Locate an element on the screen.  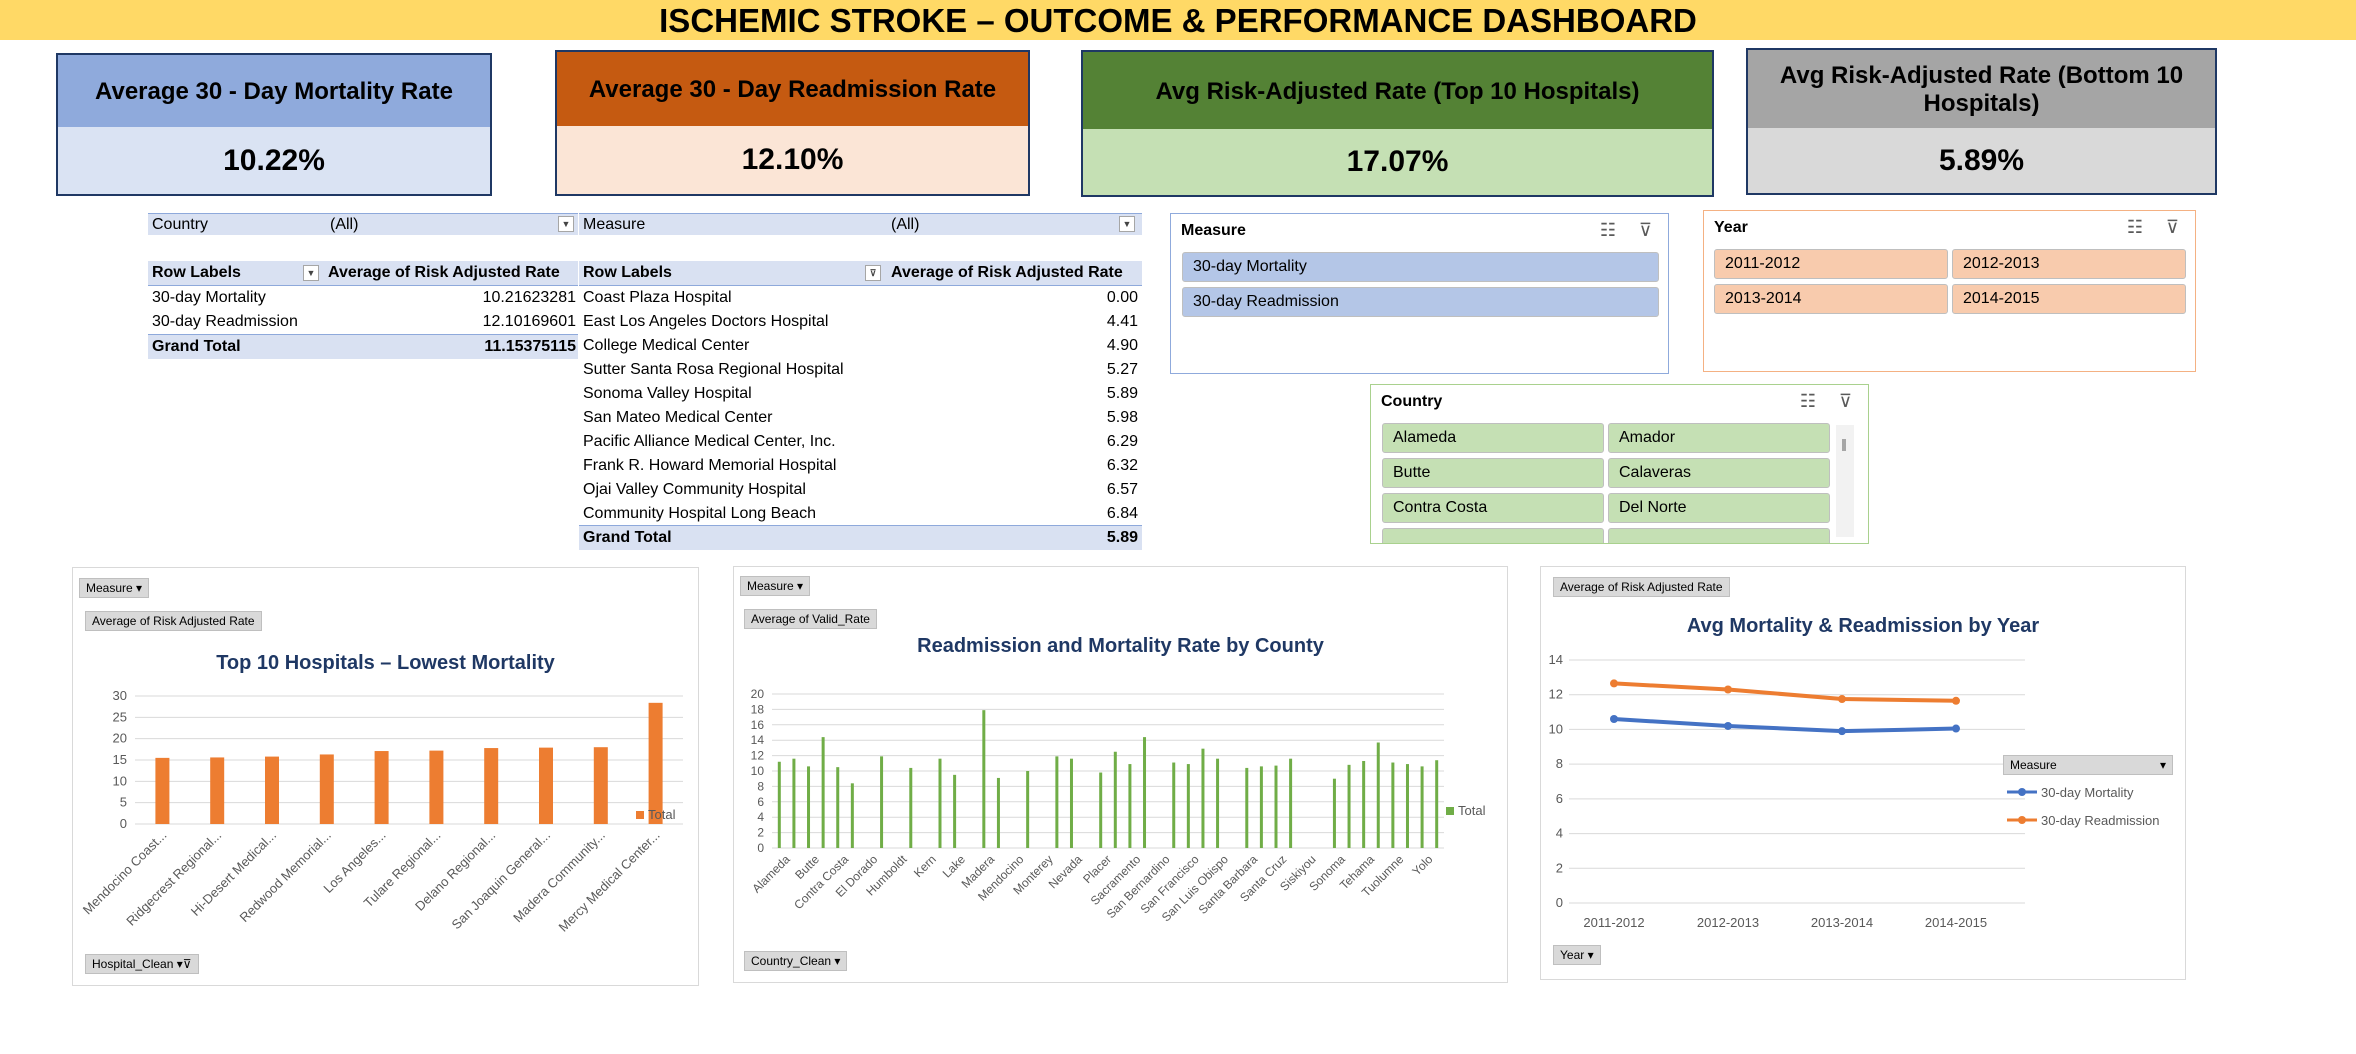
slicer-item: Contra Costa is located at coordinates (1493, 508).